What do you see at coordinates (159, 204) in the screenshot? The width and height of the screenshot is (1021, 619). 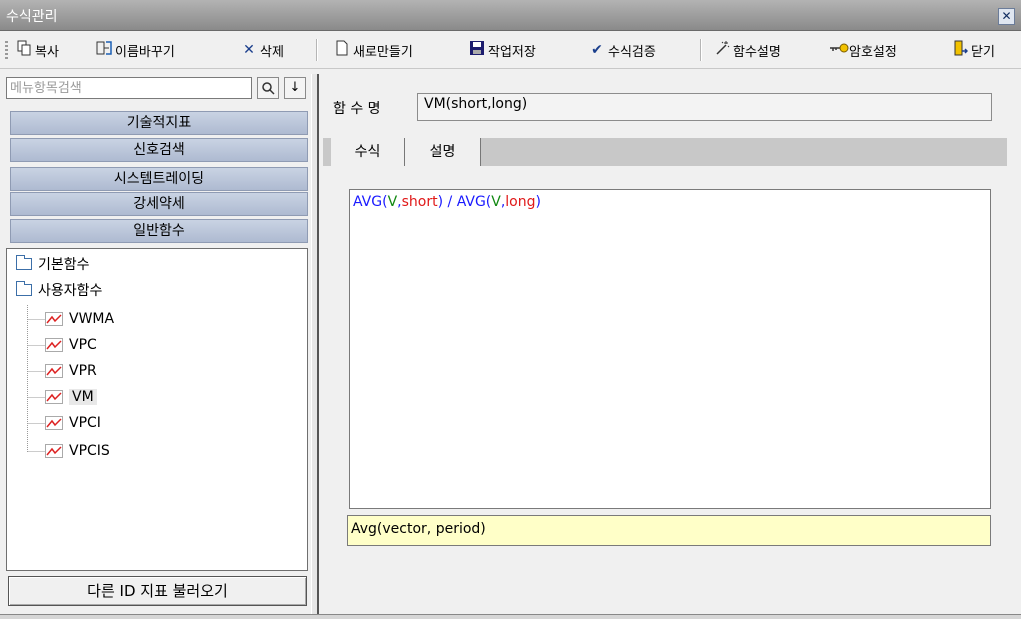 I see `menu-item-strength-weakness: 강세약세` at bounding box center [159, 204].